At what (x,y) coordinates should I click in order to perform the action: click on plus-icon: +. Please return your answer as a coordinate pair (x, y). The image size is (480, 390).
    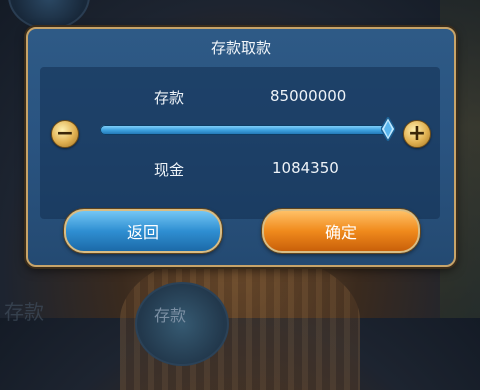
    Looking at the image, I should click on (417, 133).